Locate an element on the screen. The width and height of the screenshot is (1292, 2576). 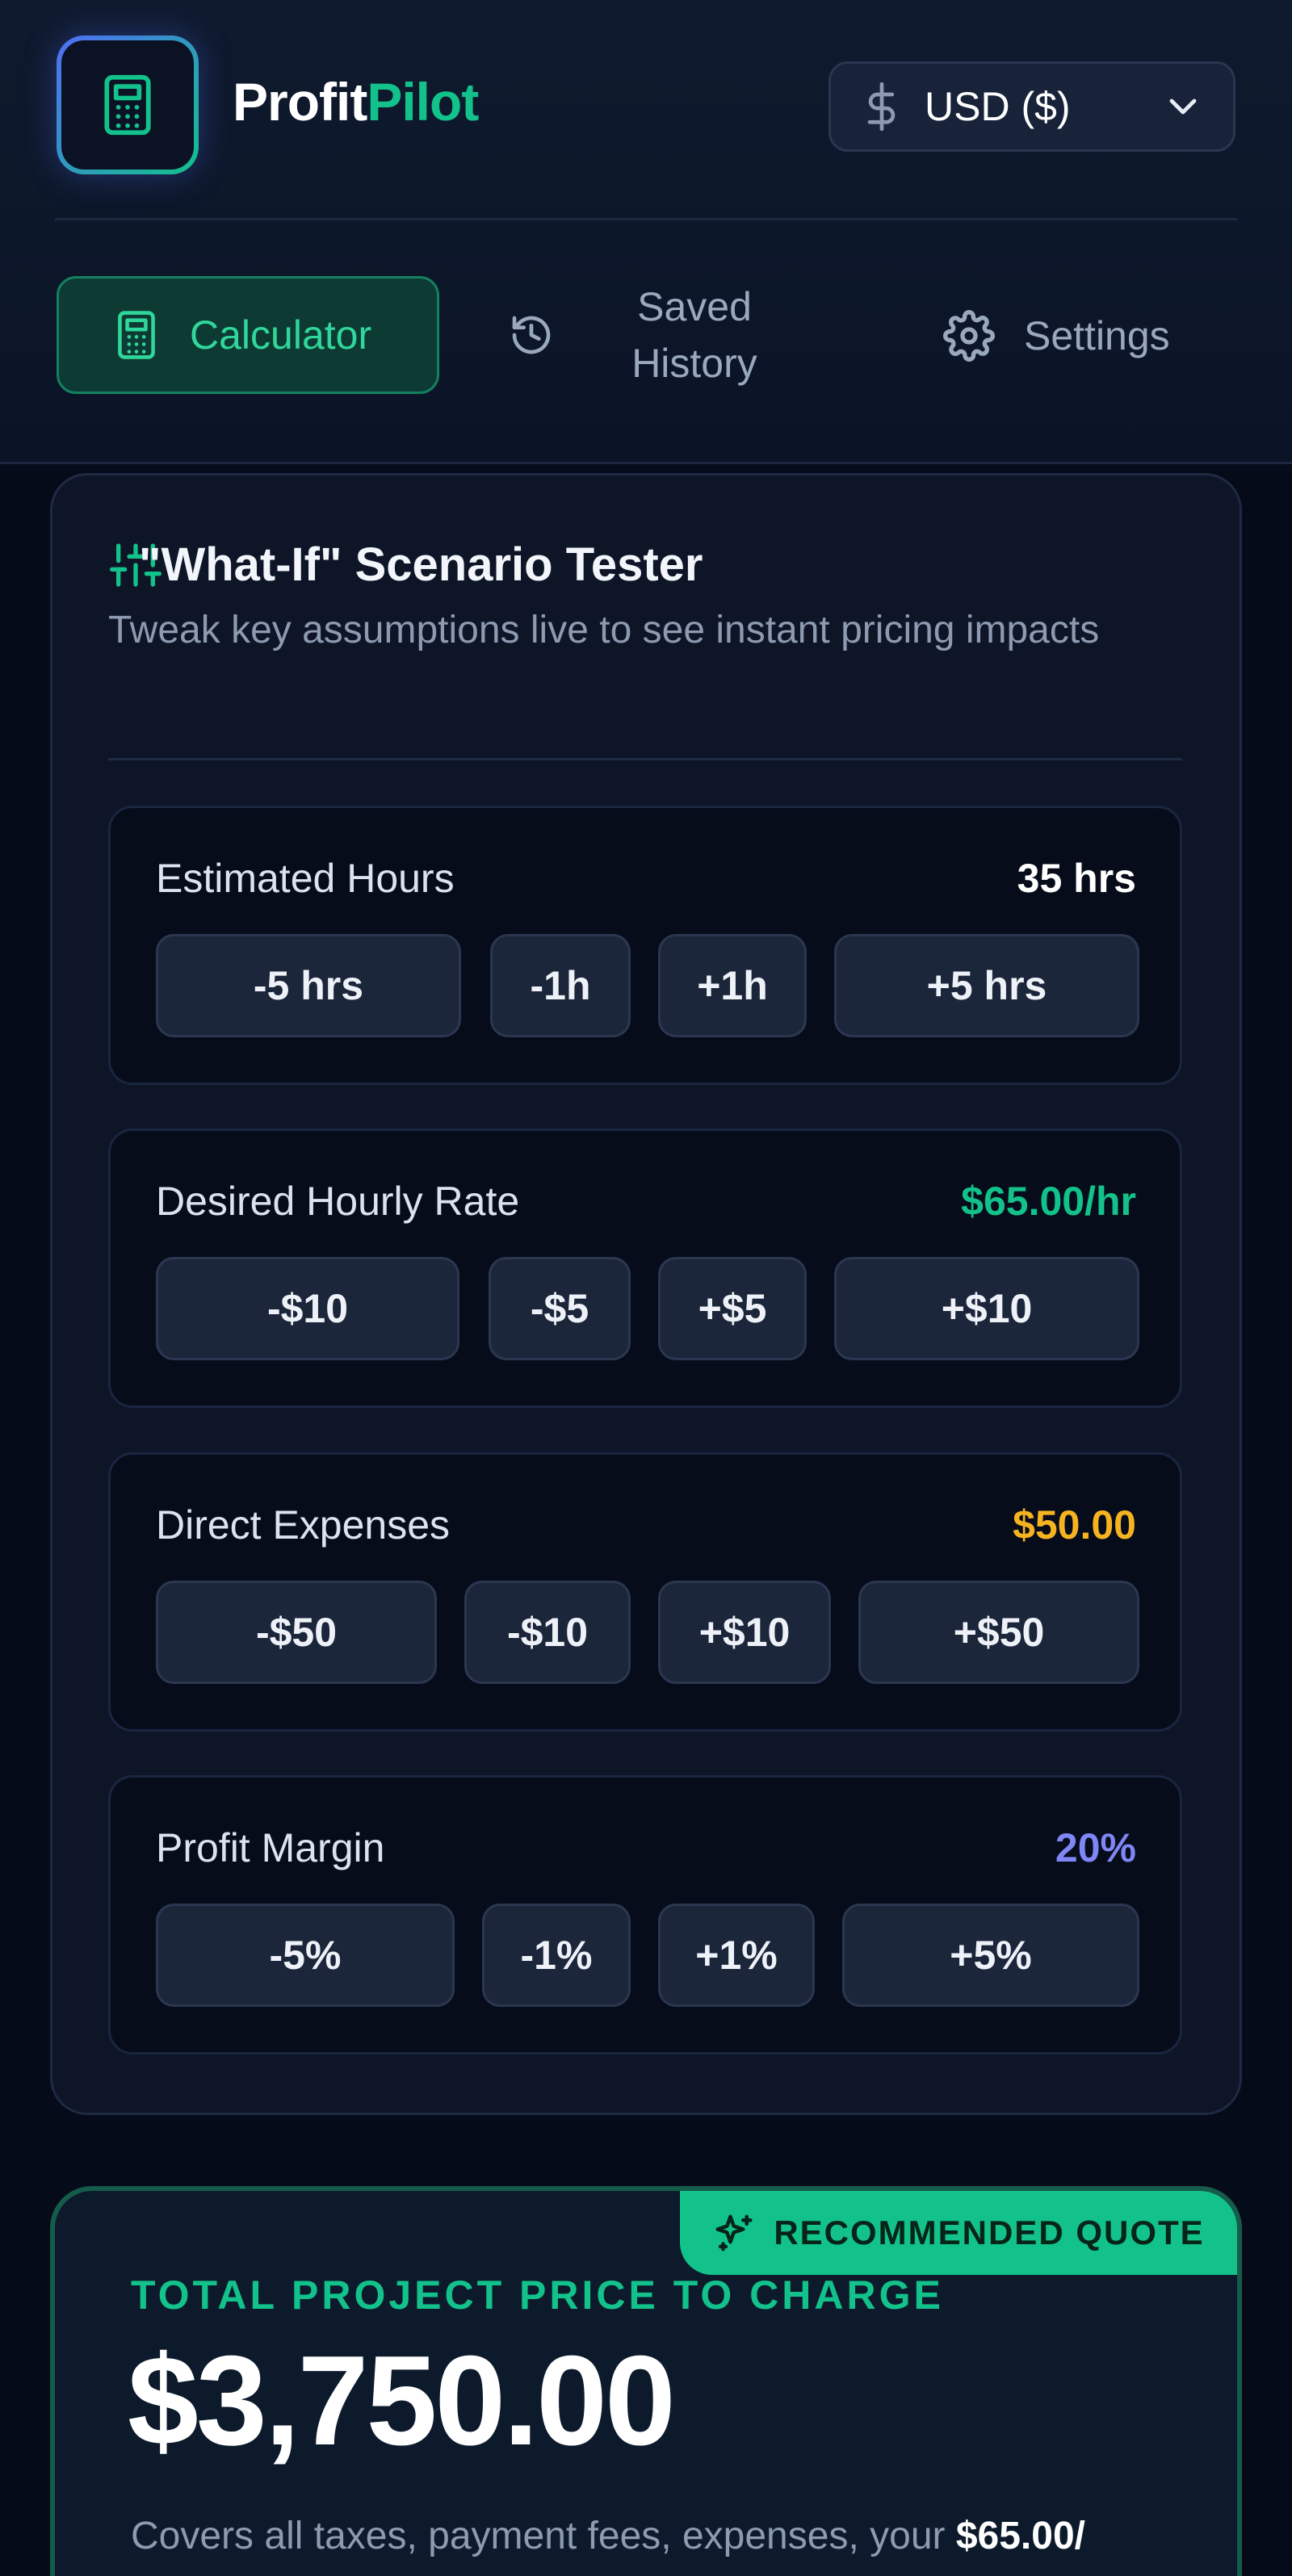
decrease-expenses-50-button: -$50 is located at coordinates (297, 1632).